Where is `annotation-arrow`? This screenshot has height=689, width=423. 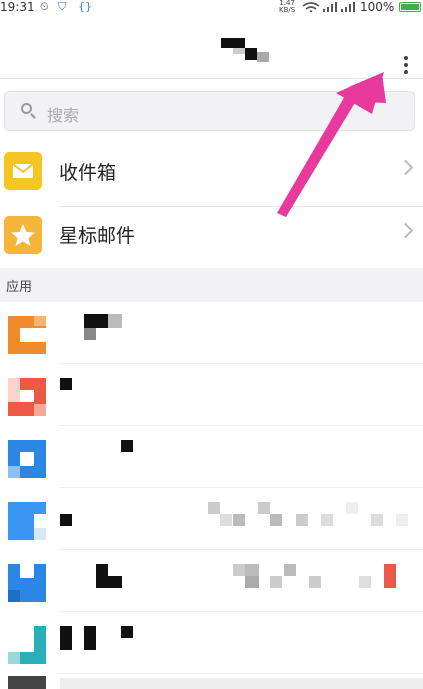
annotation-arrow is located at coordinates (331, 144).